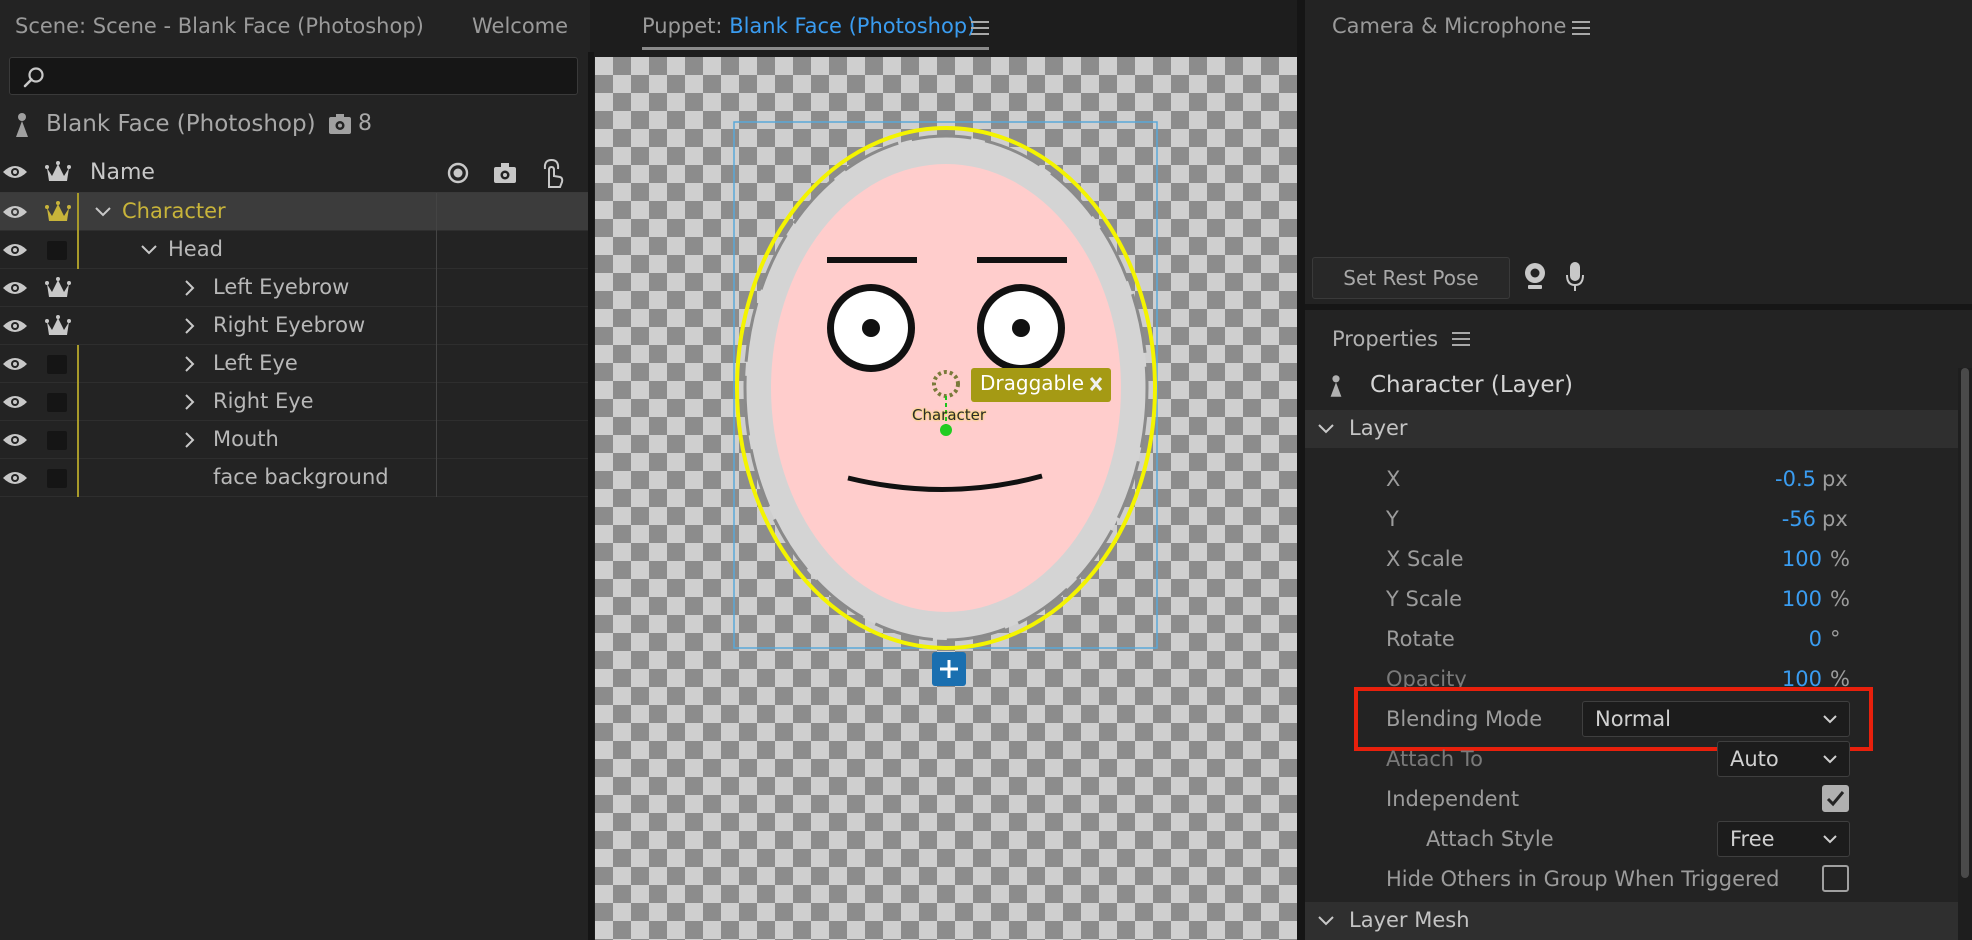 The width and height of the screenshot is (1972, 940). Describe the element at coordinates (1392, 519) in the screenshot. I see `y-label: Y` at that location.